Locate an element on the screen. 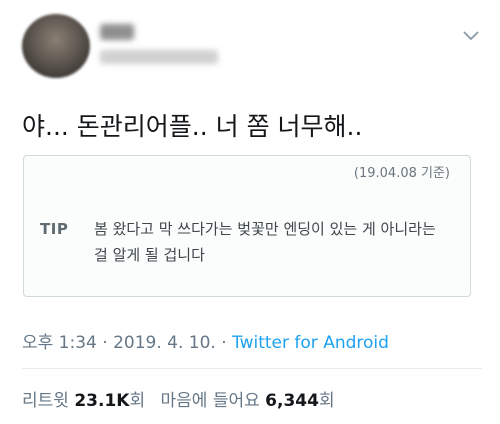  card-date: (19.04.08 기준) is located at coordinates (401, 173).